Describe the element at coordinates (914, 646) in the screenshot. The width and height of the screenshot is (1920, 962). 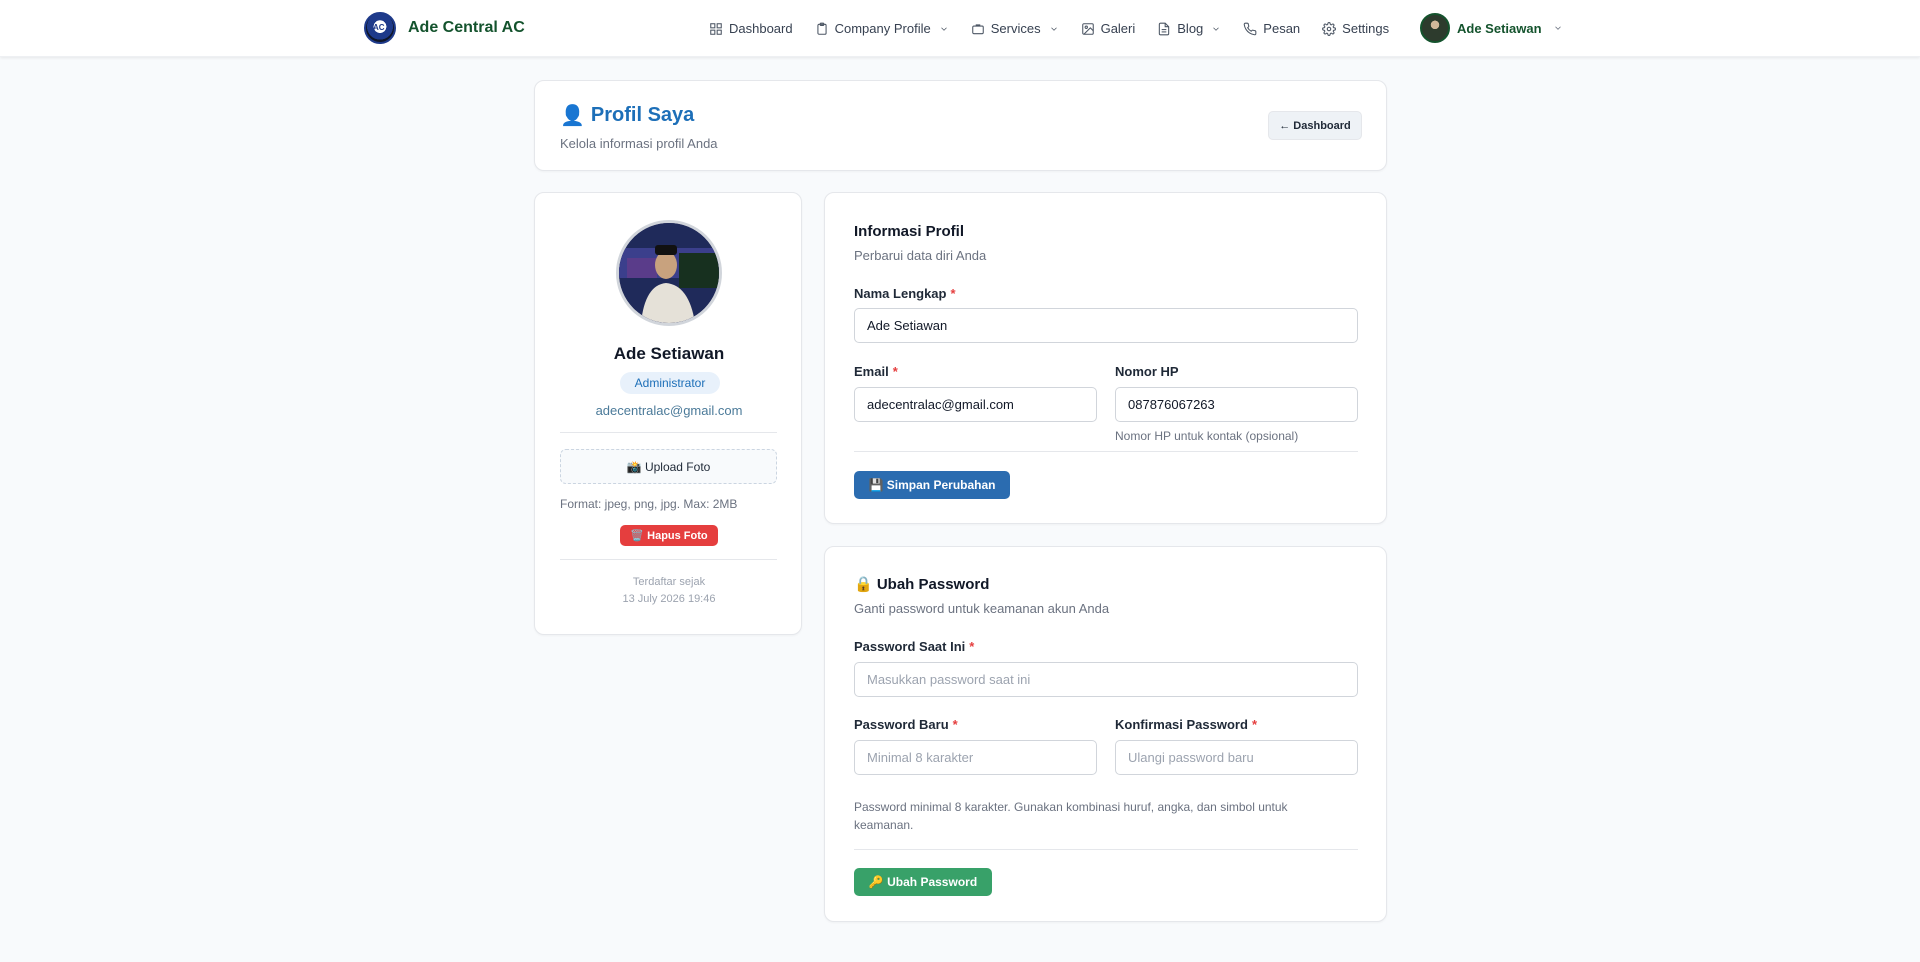
I see `current-password-label: Password Saat Ini *` at that location.